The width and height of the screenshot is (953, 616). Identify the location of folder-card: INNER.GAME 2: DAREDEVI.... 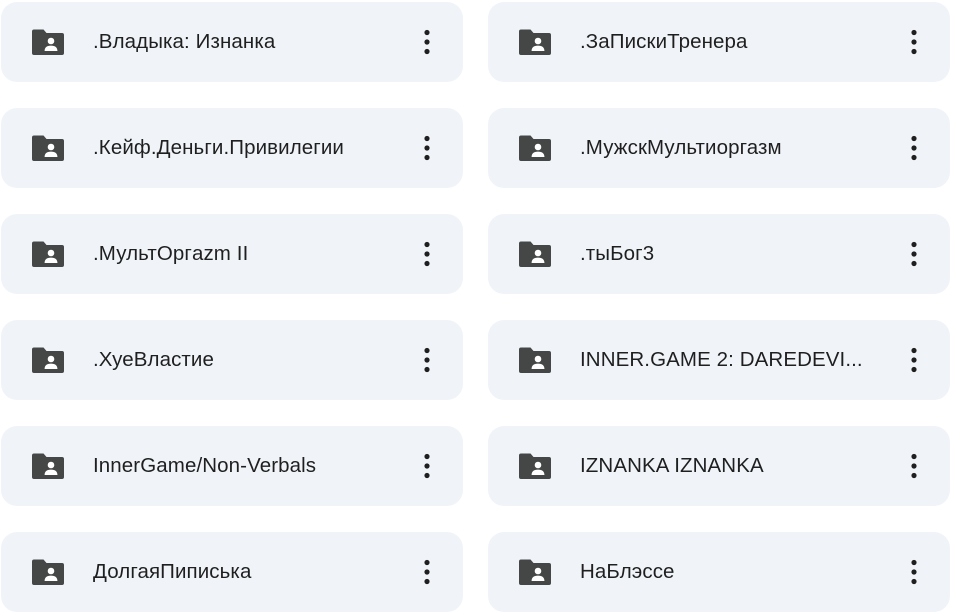
(719, 360).